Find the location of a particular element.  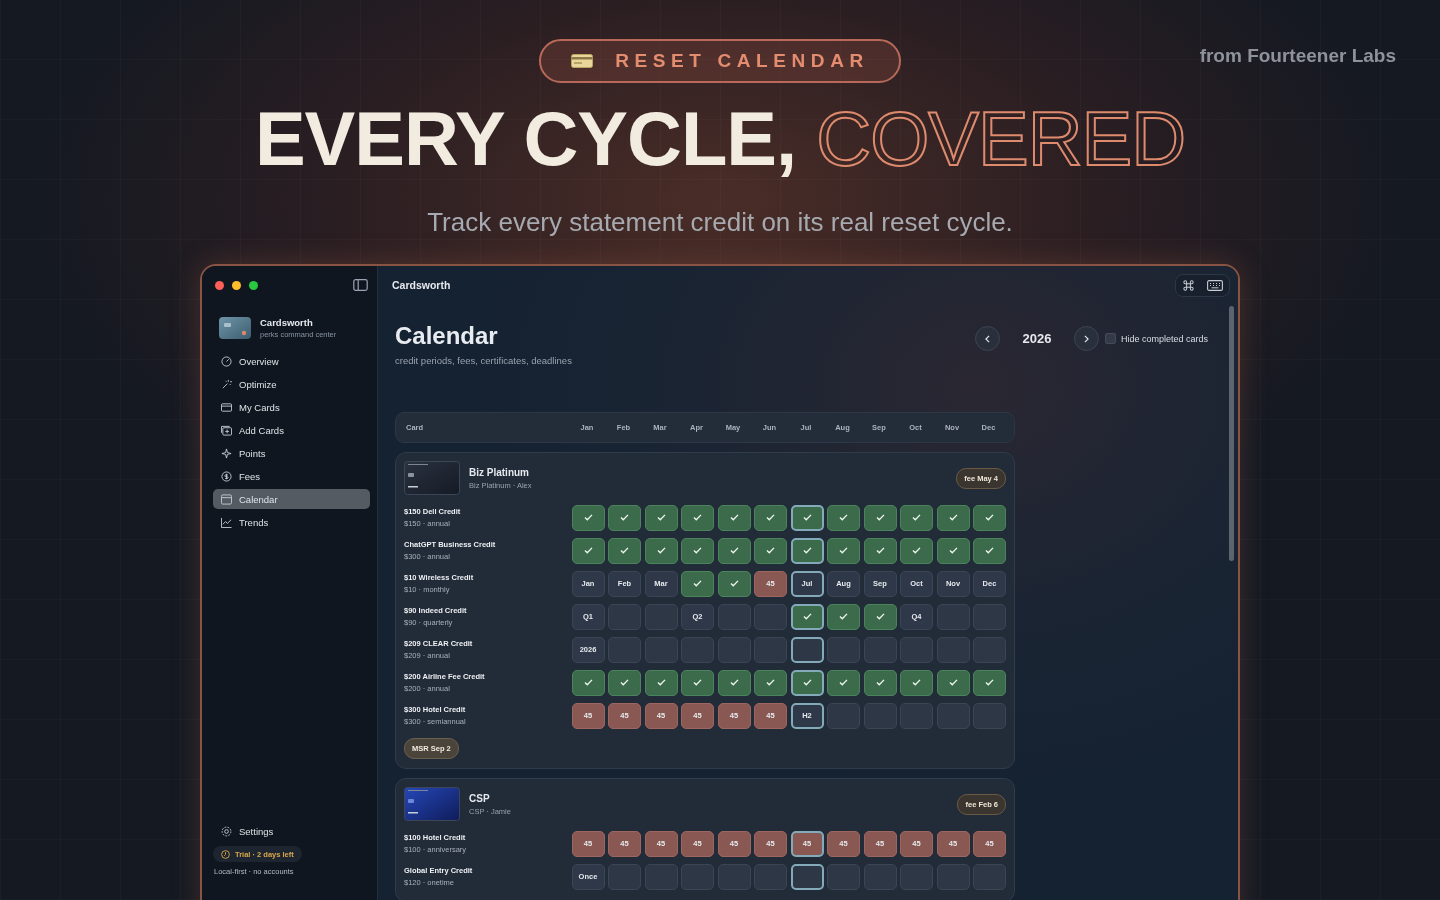

app-name: Cardsworth is located at coordinates (287, 322).